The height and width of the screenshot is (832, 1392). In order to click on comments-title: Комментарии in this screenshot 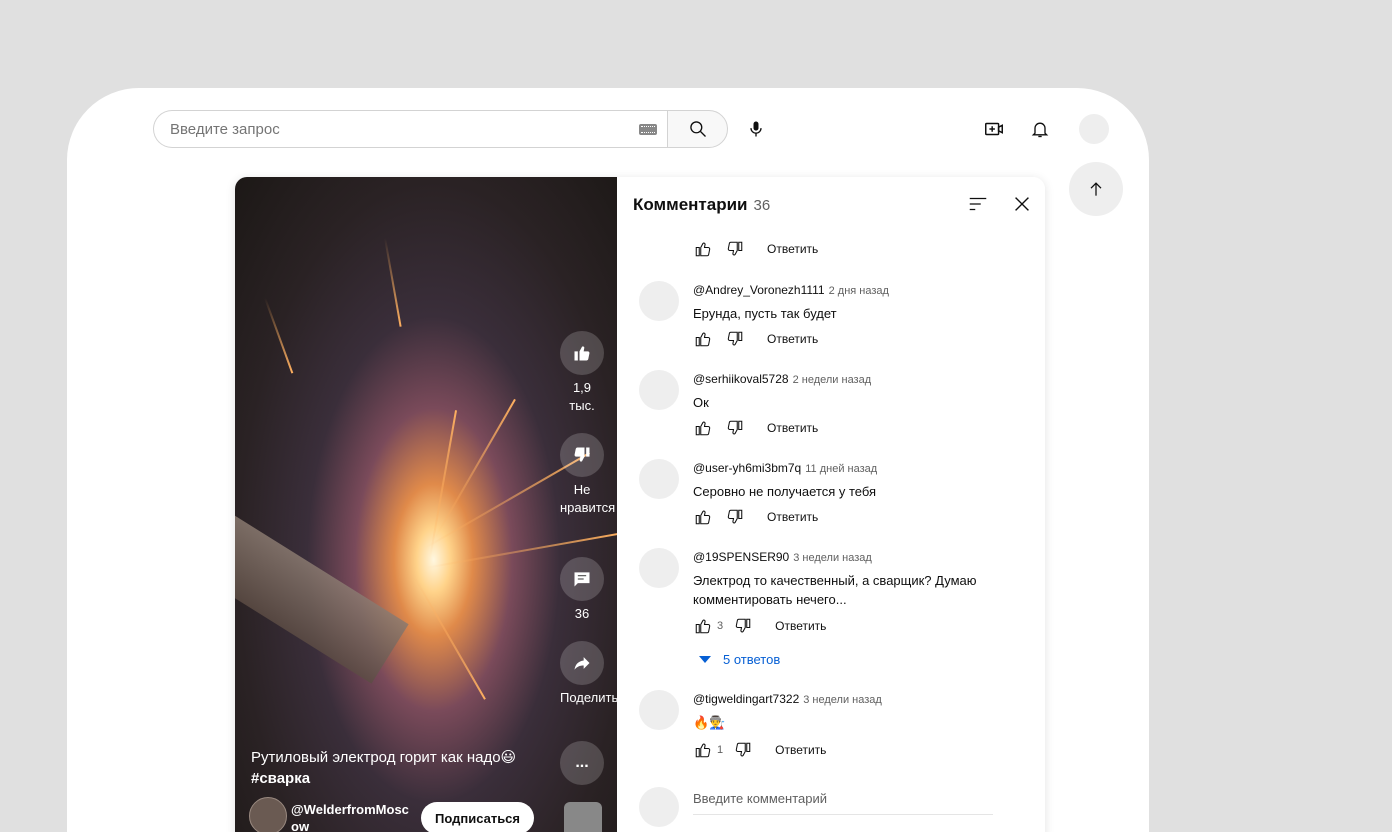, I will do `click(690, 204)`.